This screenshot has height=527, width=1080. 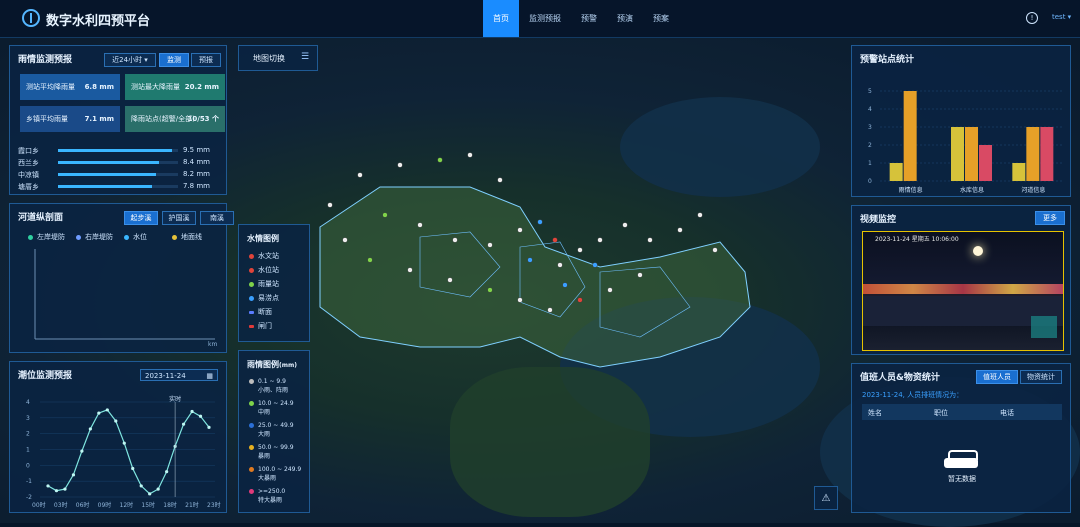 I want to click on nav-item-4: 预案, so click(x=661, y=18).